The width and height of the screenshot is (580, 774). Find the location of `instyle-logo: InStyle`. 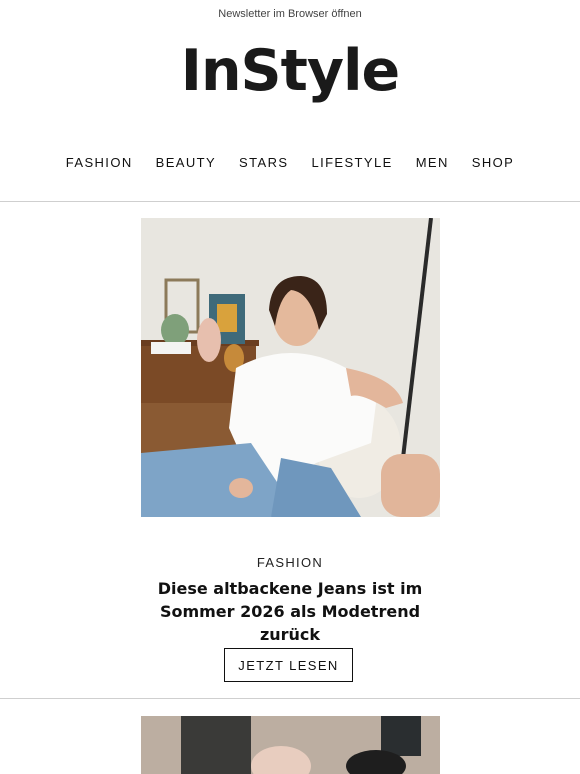

instyle-logo: InStyle is located at coordinates (290, 71).